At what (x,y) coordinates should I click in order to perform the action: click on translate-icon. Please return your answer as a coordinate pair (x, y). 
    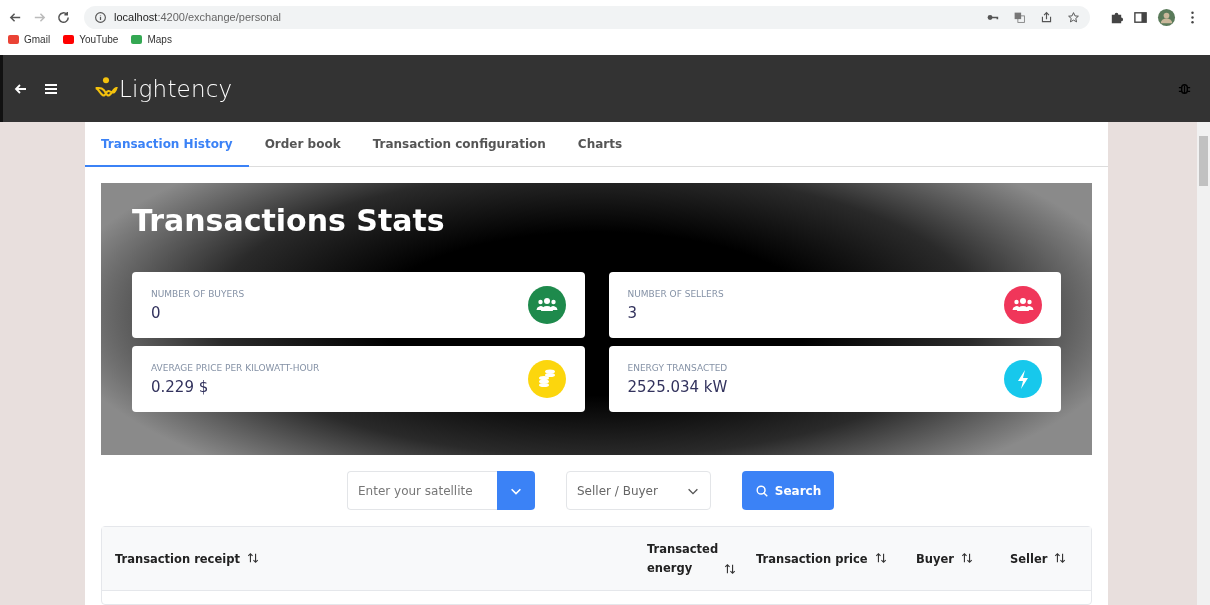
    Looking at the image, I should click on (1019, 17).